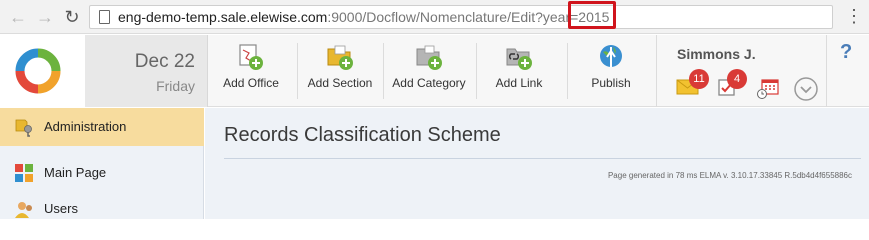 The height and width of the screenshot is (240, 869). What do you see at coordinates (18, 17) in the screenshot?
I see `back-arrow-icon: ←` at bounding box center [18, 17].